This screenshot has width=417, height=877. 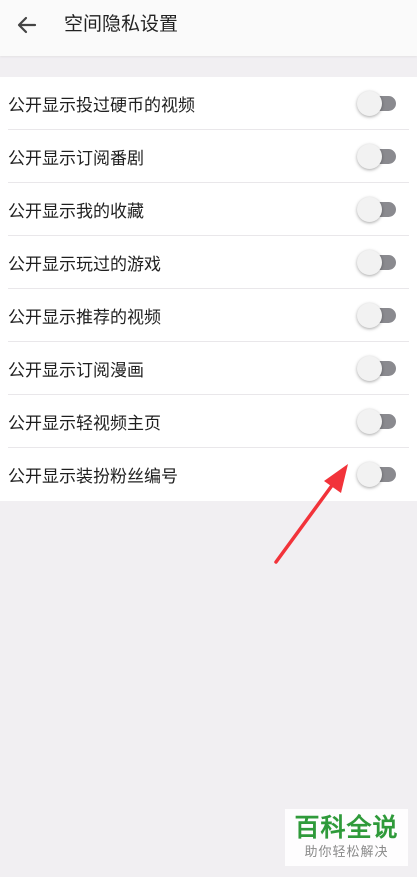 I want to click on back-button, so click(x=27, y=25).